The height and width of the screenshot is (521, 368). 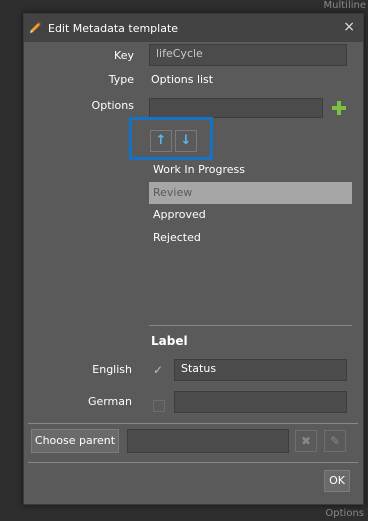 I want to click on section-divider, so click(x=250, y=325).